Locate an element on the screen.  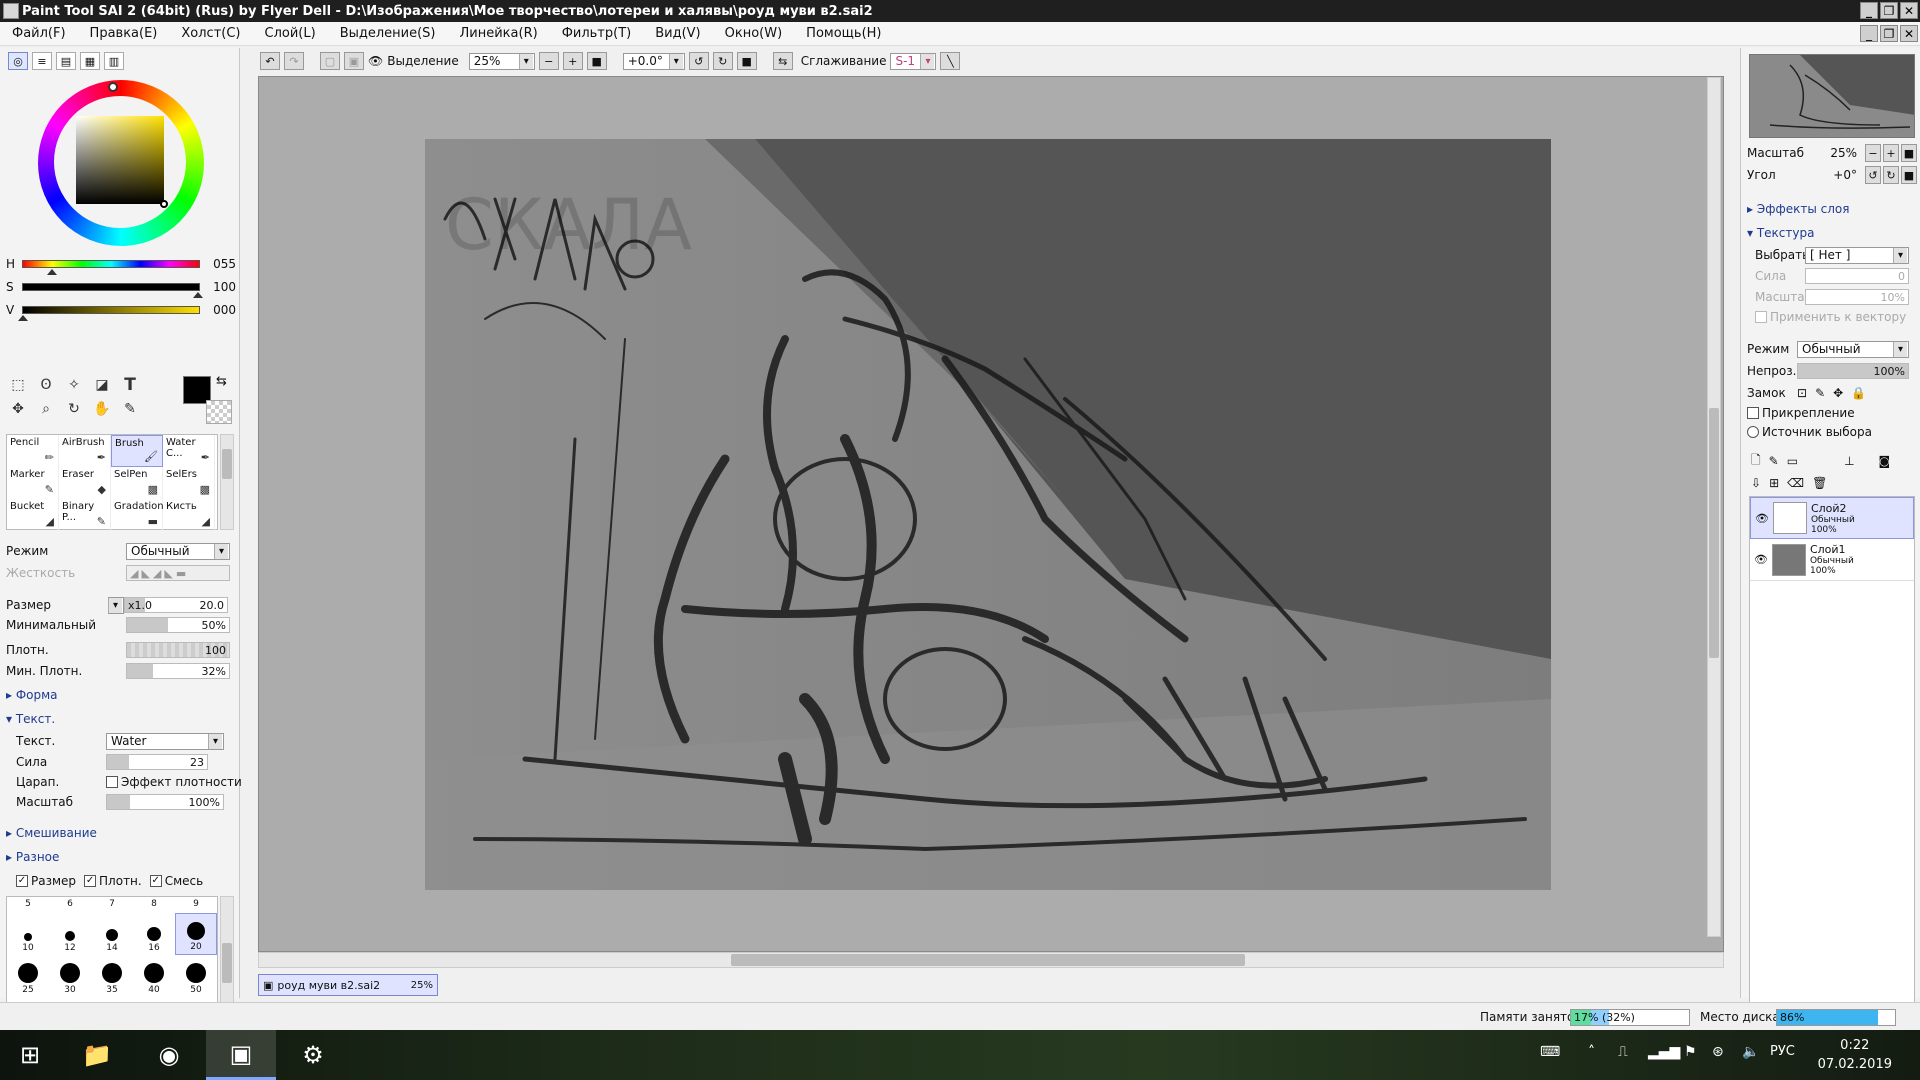
lock-all-icon: 🔒 is located at coordinates (1858, 393).